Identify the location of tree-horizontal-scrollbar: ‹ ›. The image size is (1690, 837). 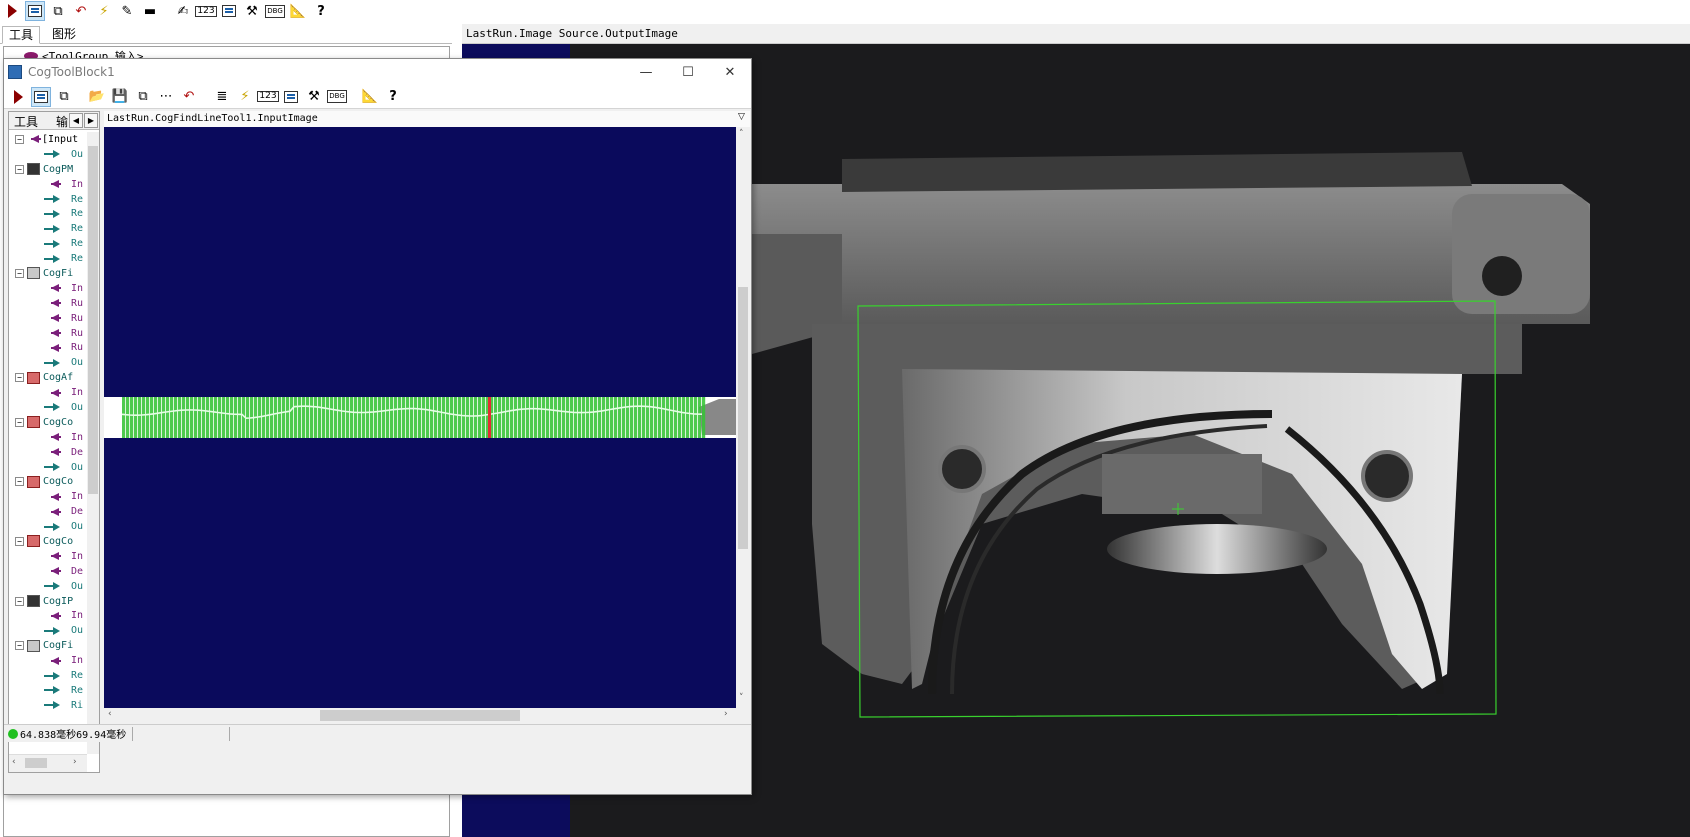
(48, 763).